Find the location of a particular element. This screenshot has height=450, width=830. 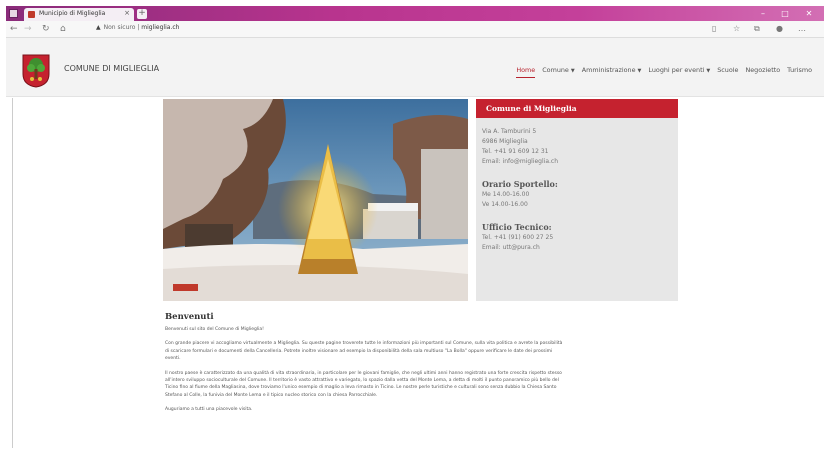

nav-label: Home is located at coordinates (526, 70).